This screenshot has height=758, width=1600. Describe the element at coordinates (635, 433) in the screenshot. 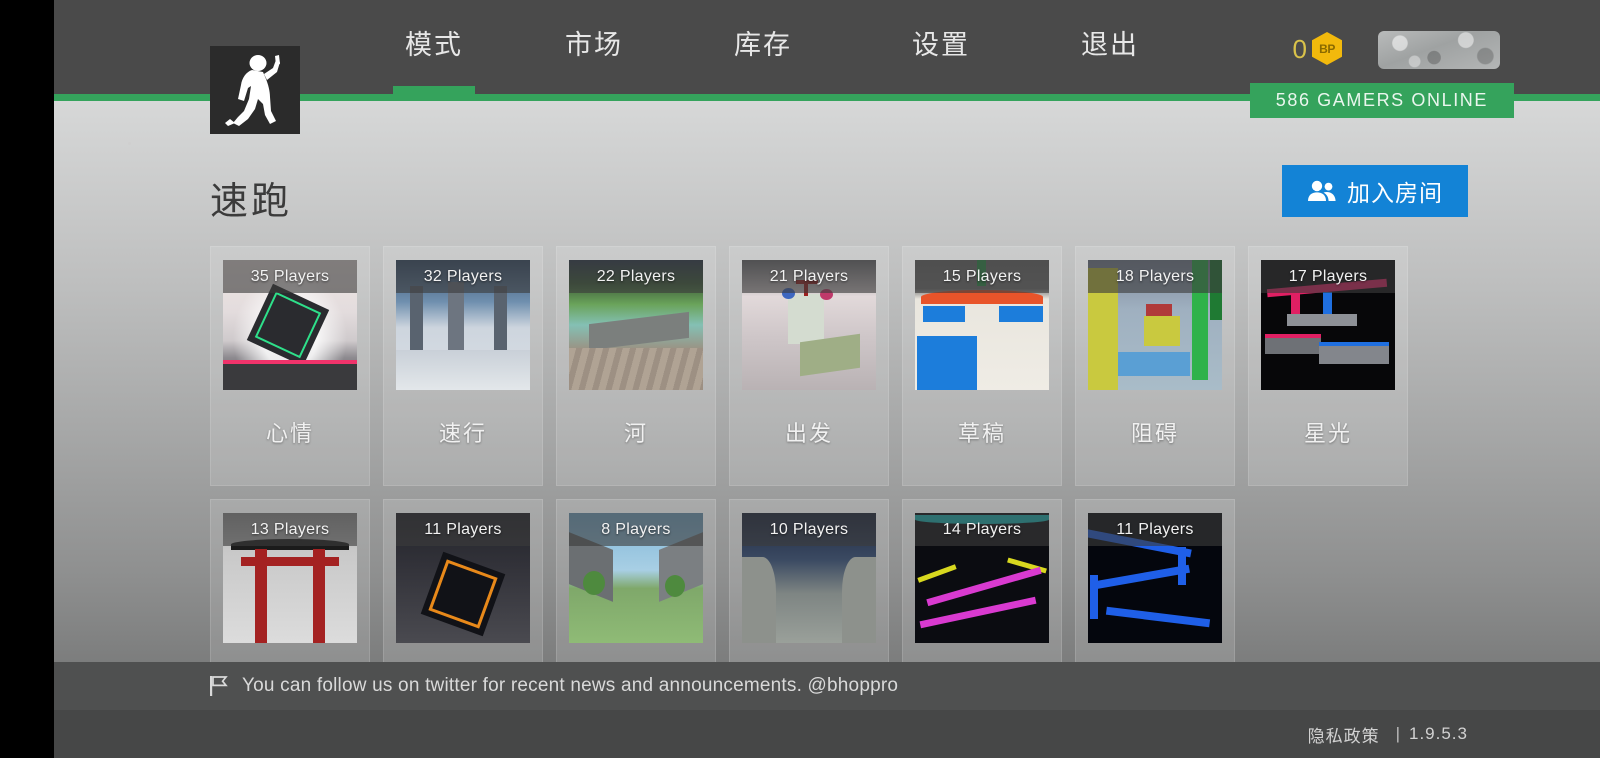

I see `map-name: 河` at that location.